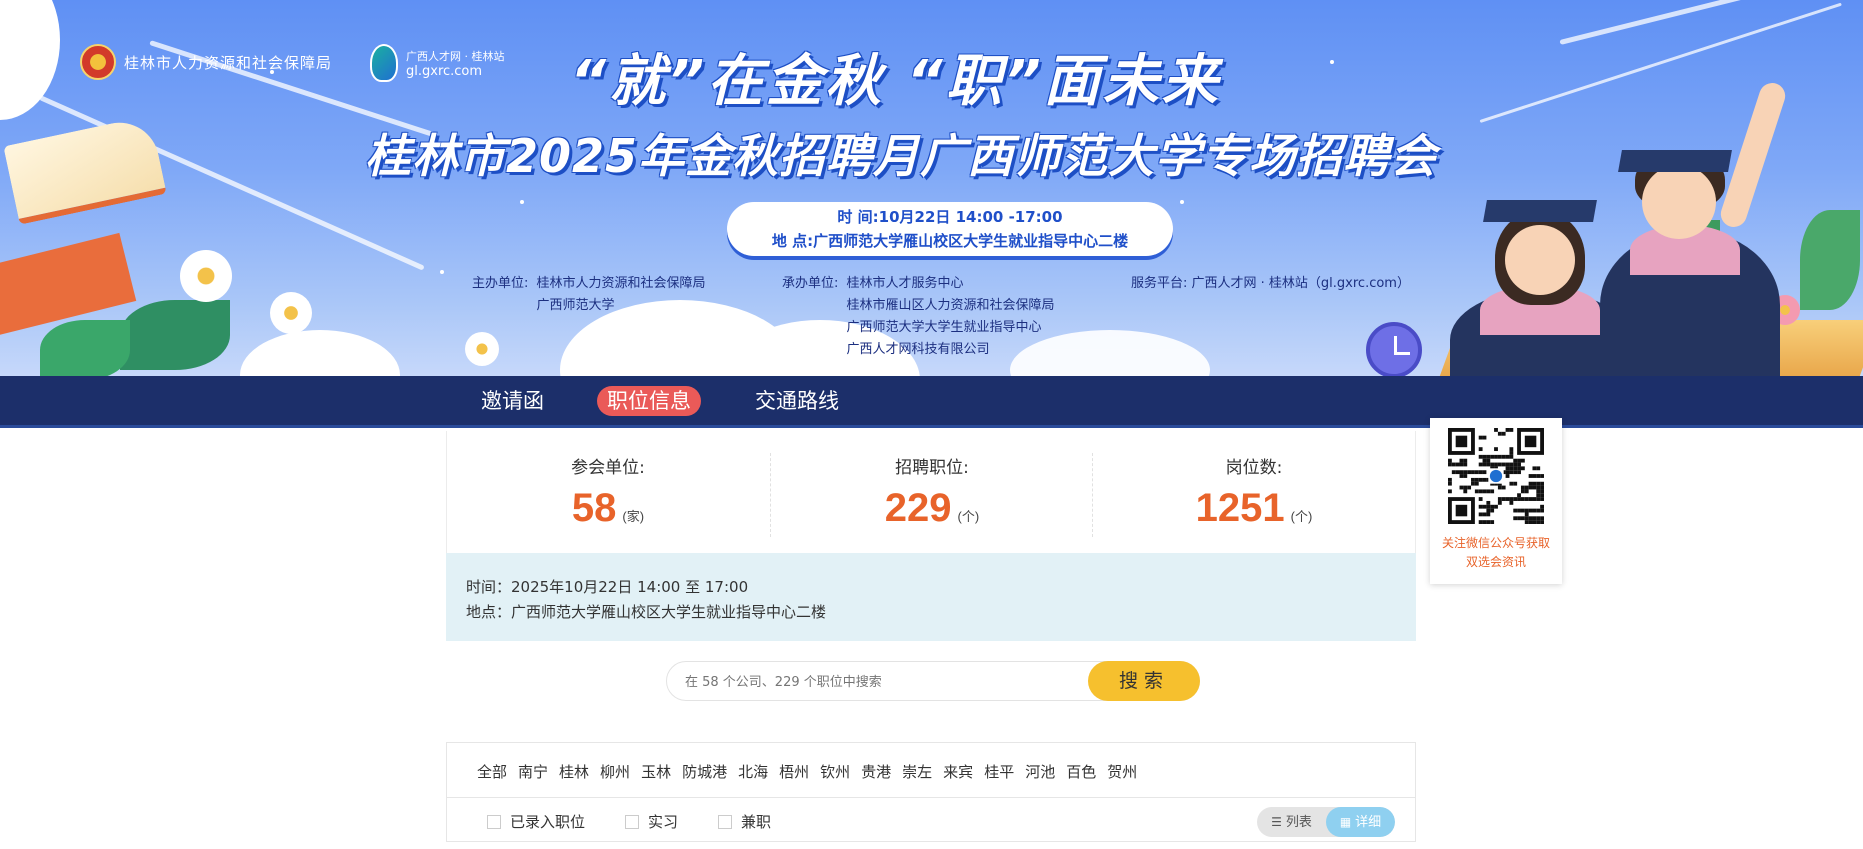 The image size is (1863, 849). Describe the element at coordinates (1345, 822) in the screenshot. I see `grid-icon: ▦` at that location.